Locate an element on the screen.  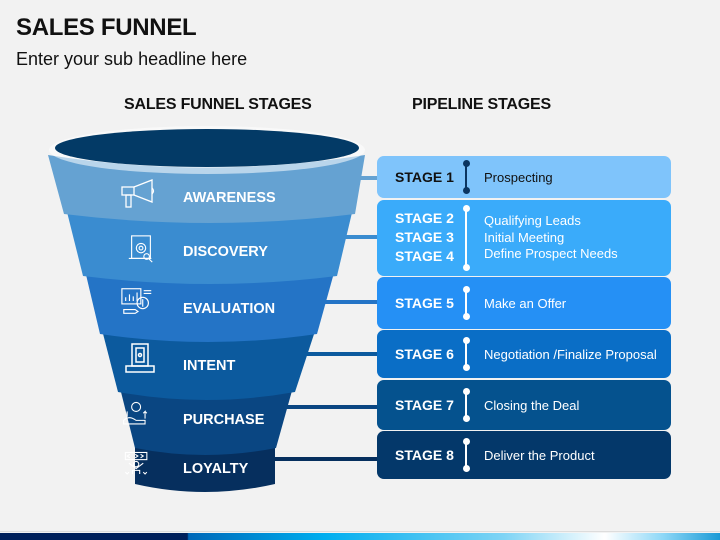
document-target-icon is located at coordinates (141, 250).